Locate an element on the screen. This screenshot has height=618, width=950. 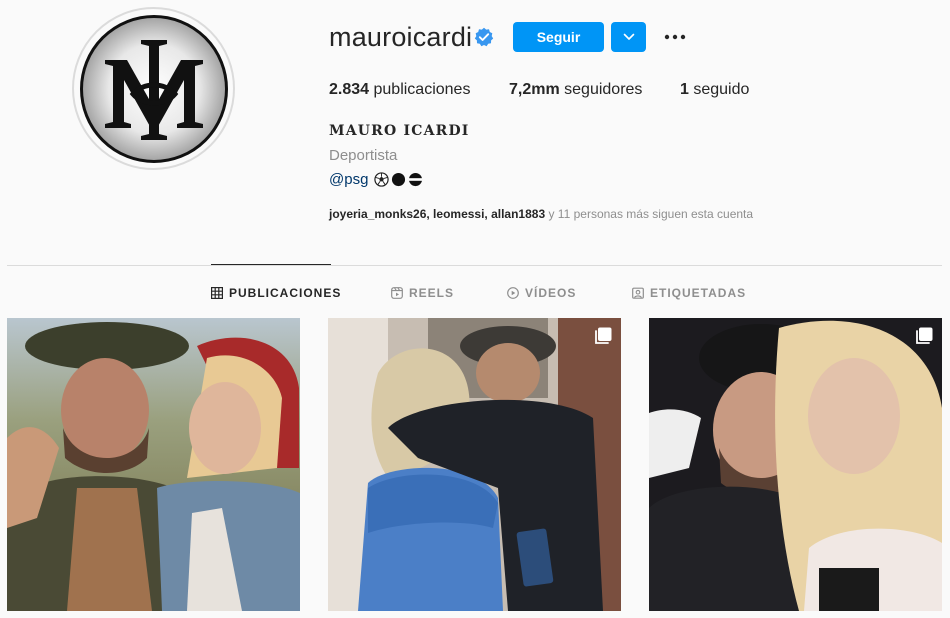
soccer-ball-icon is located at coordinates (381, 179).